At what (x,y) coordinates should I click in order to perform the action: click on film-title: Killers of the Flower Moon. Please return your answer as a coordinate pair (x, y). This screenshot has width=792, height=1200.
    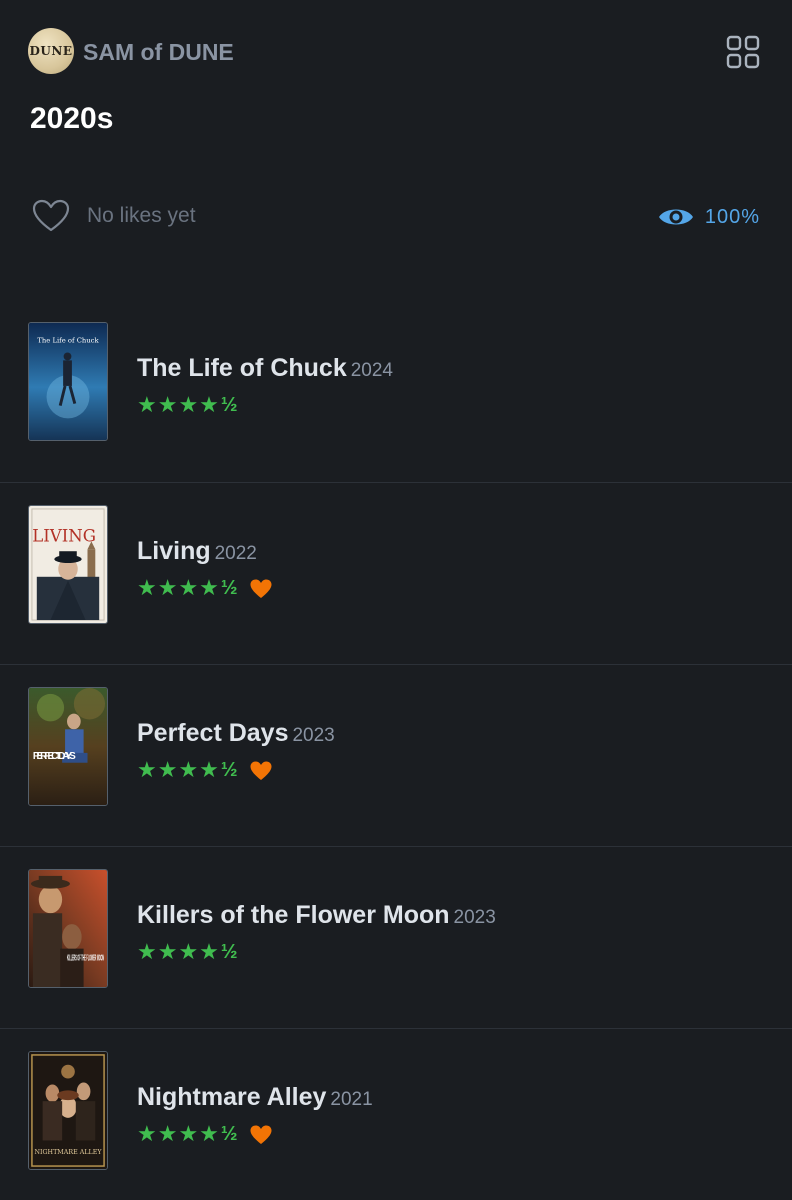
    Looking at the image, I should click on (293, 915).